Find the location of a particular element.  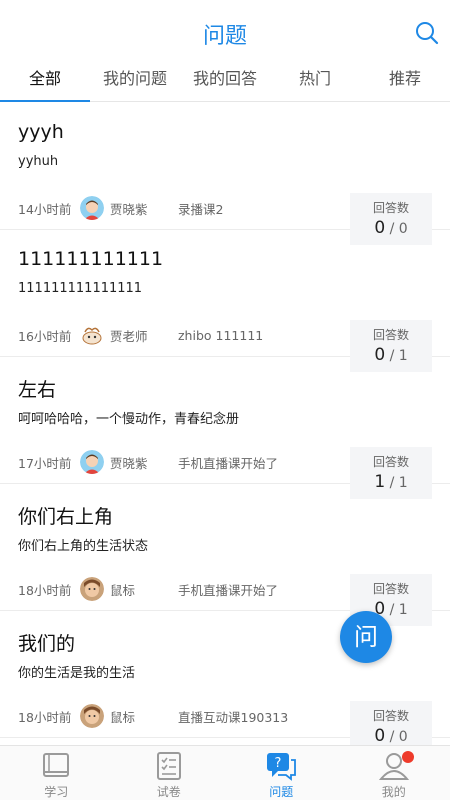

question-title: 你们右上角 is located at coordinates (66, 517).